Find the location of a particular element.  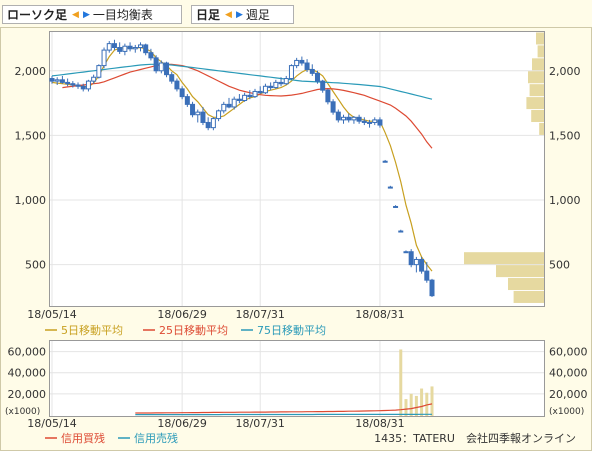

price-y-tick-label: 2,000 is located at coordinates (31, 71).